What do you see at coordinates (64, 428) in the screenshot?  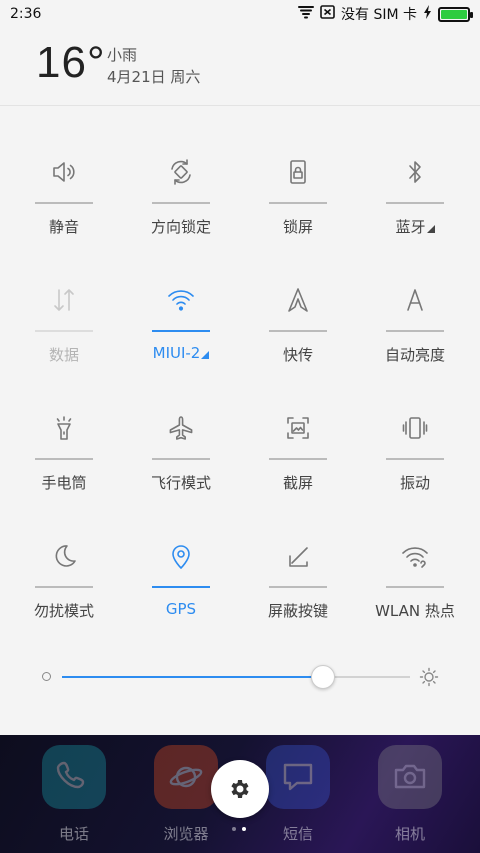 I see `flashlight-icon` at bounding box center [64, 428].